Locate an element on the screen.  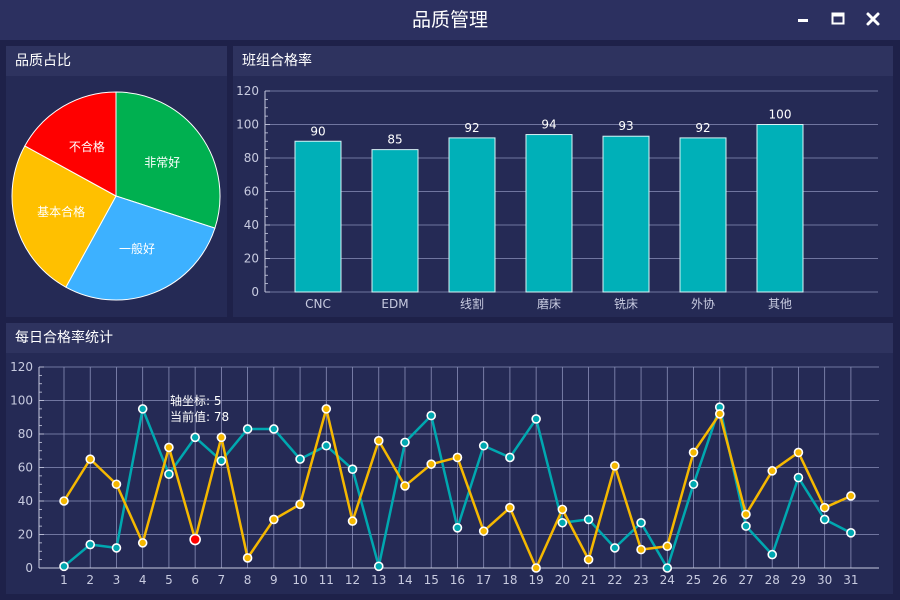
line-x-tick-label: 15 is located at coordinates (431, 580).